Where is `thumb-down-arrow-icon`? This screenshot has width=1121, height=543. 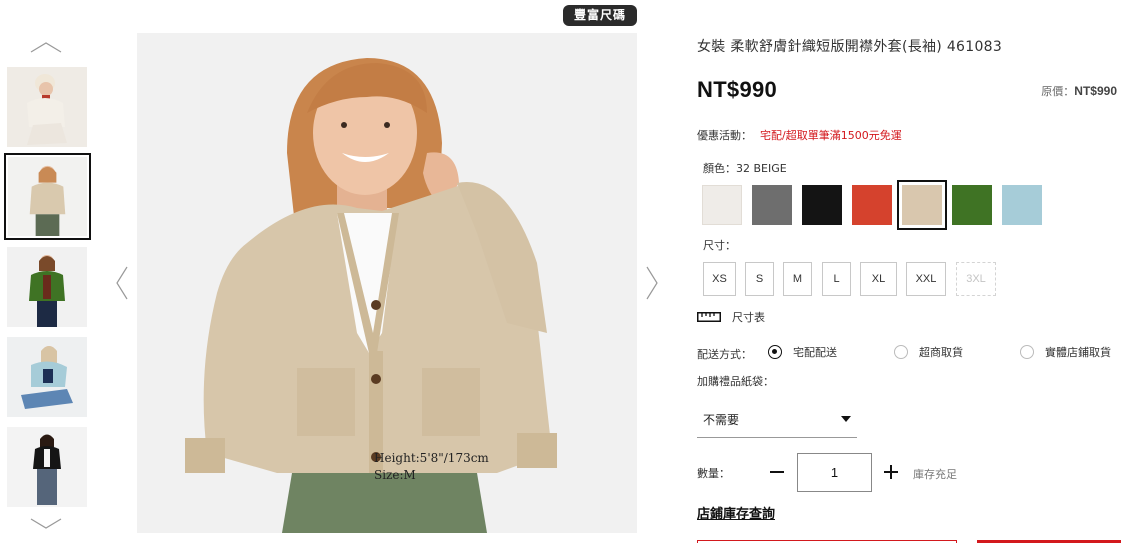 thumb-down-arrow-icon is located at coordinates (46, 523).